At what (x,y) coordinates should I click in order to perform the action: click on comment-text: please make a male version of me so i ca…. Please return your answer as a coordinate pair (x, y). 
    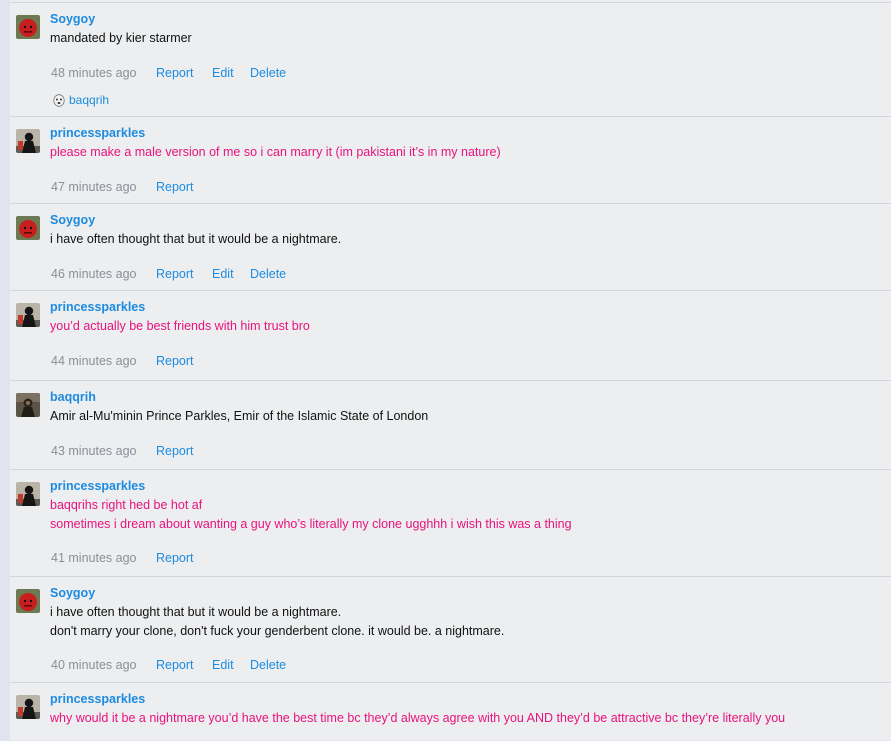
    Looking at the image, I should click on (275, 152).